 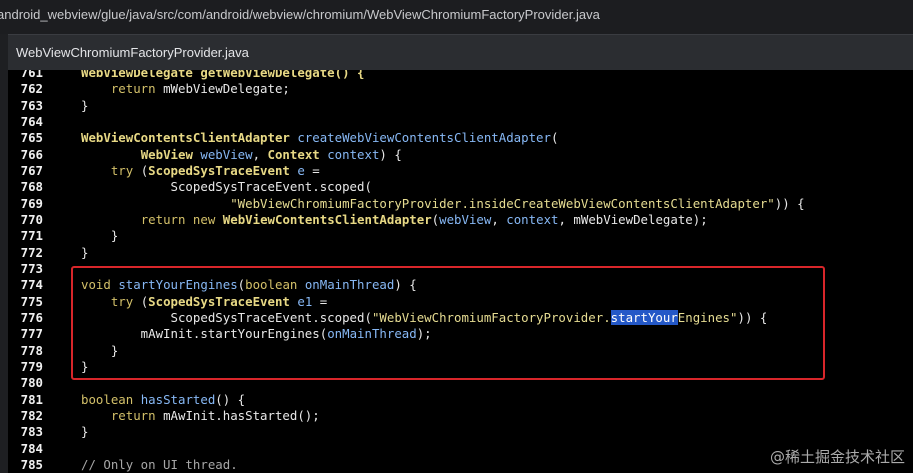 I want to click on code-token: , mWebViewDelegate);, so click(x=633, y=219).